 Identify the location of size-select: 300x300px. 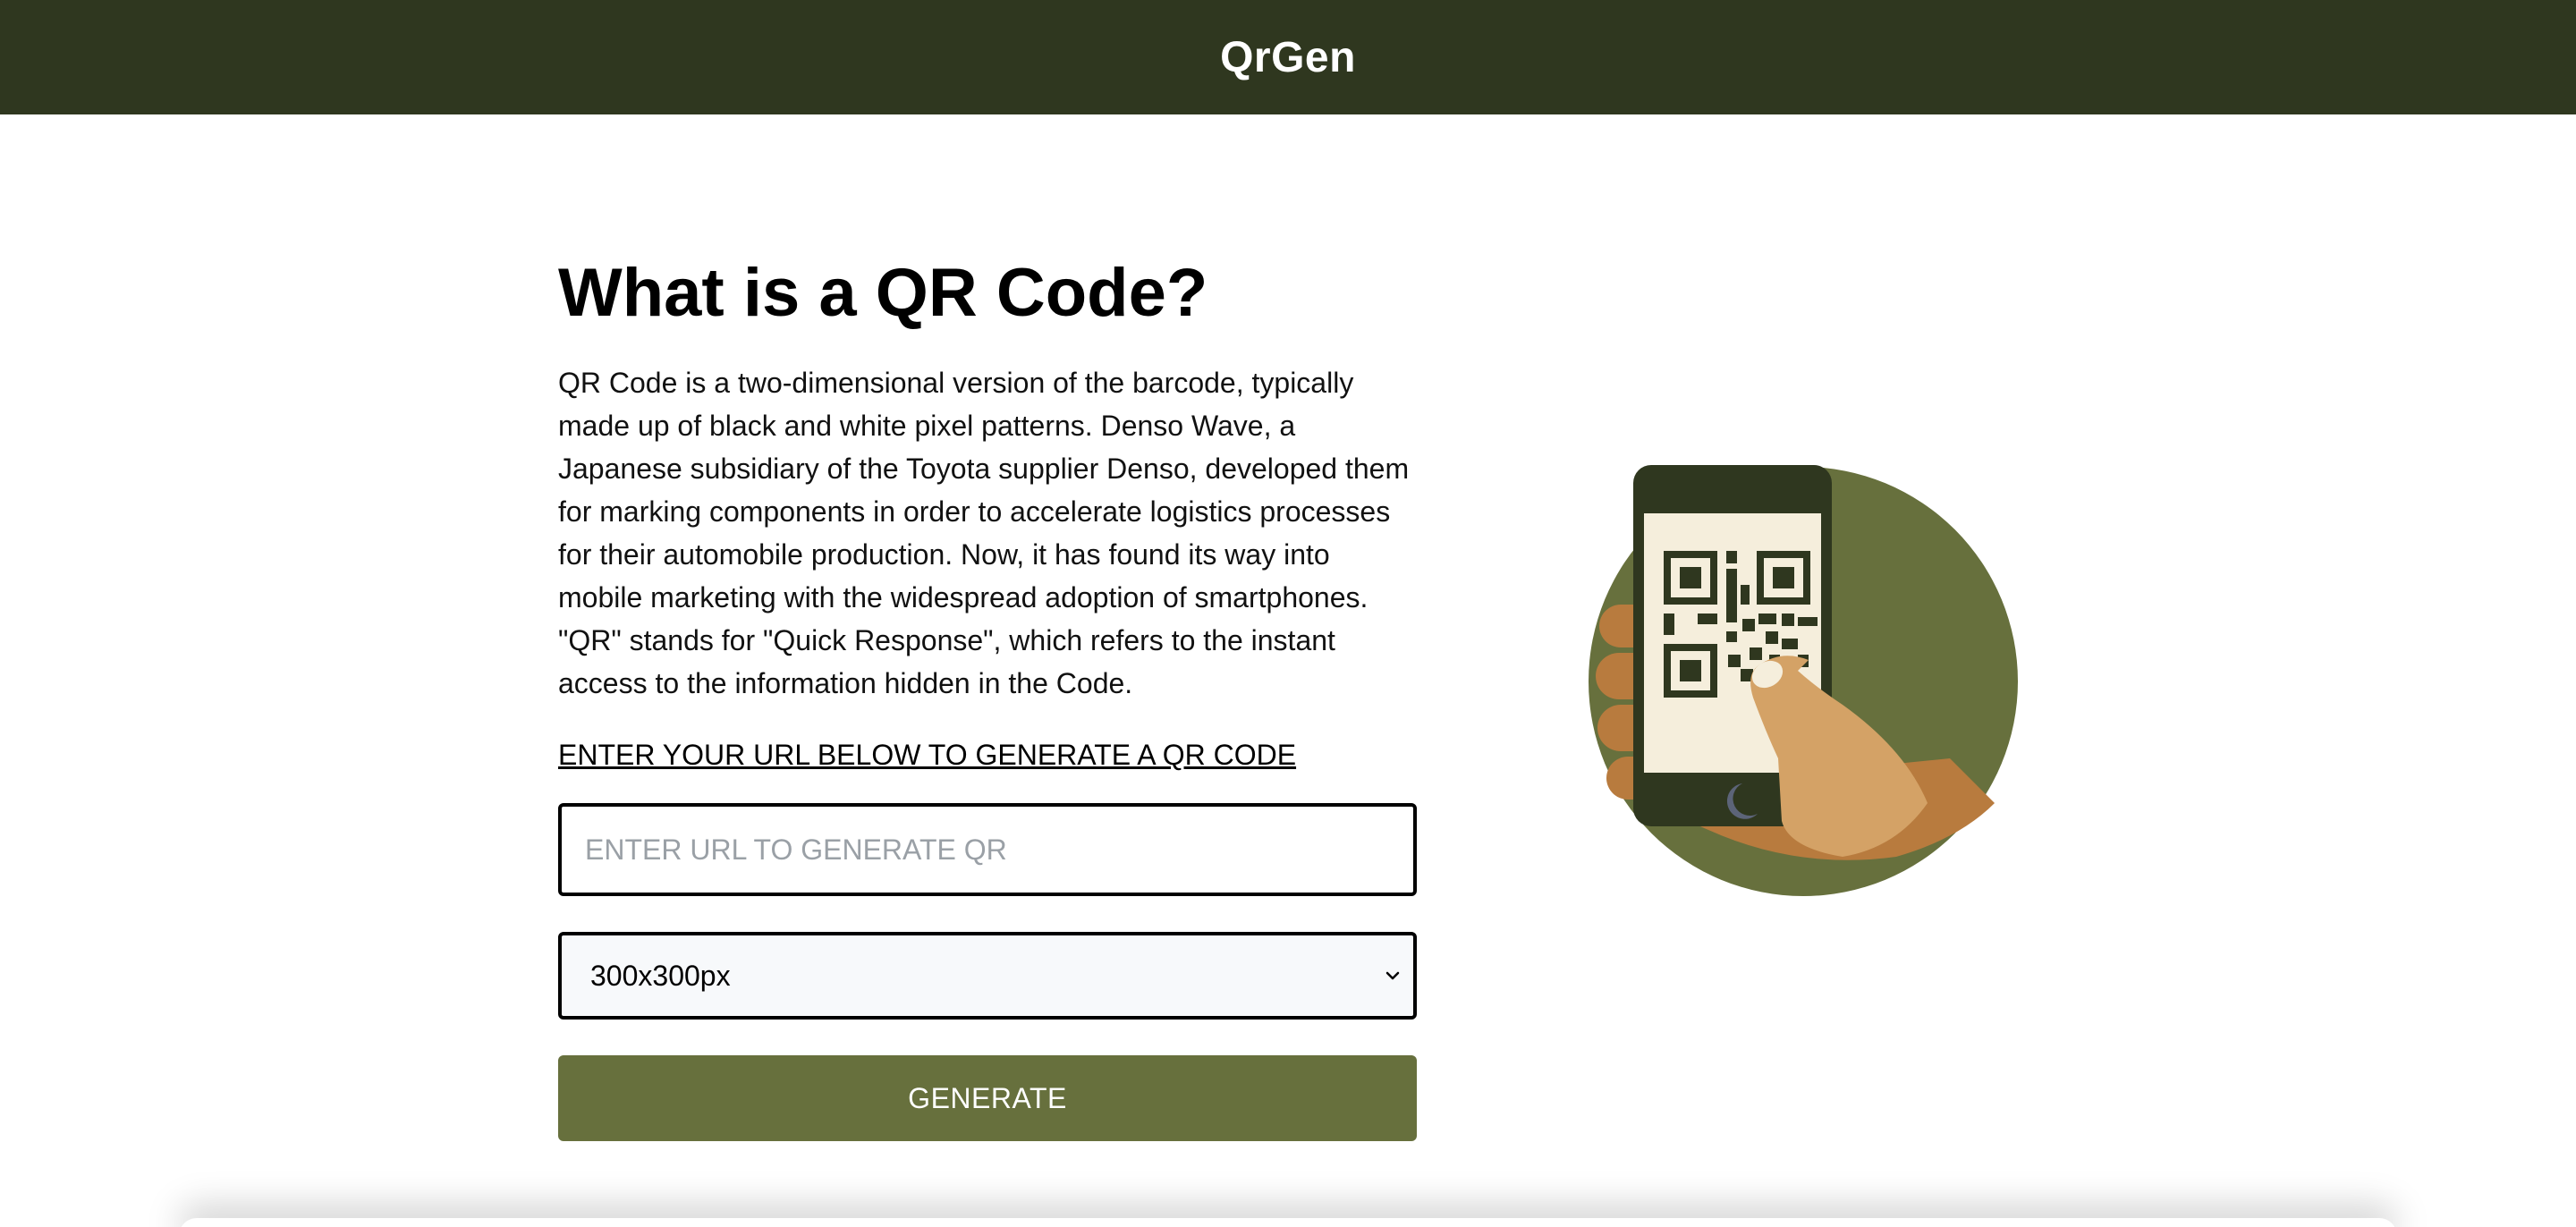
(987, 976).